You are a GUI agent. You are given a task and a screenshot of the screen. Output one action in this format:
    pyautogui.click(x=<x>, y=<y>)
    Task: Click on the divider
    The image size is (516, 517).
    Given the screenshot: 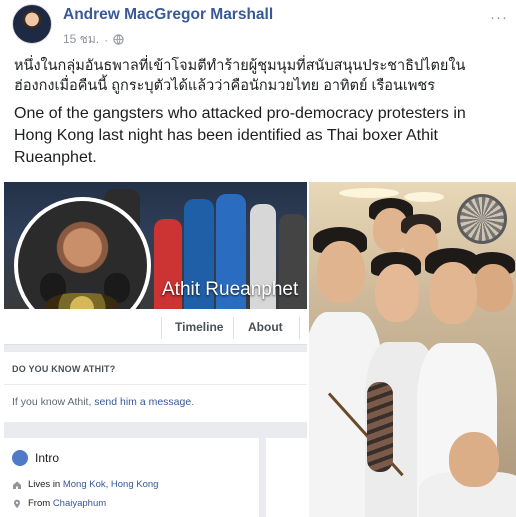 What is the action you would take?
    pyautogui.click(x=155, y=384)
    